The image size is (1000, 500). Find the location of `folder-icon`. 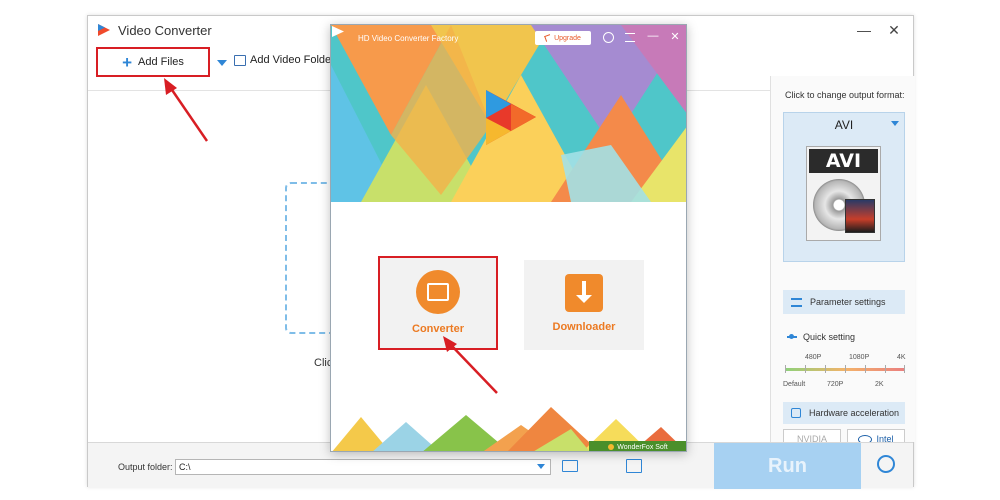

folder-icon is located at coordinates (240, 60).